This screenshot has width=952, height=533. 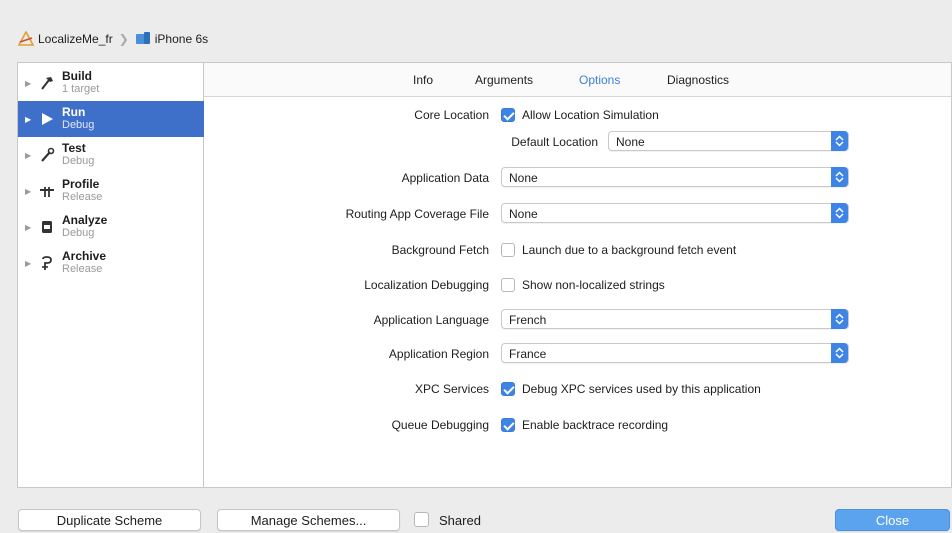 I want to click on default-location-value: None, so click(x=630, y=142).